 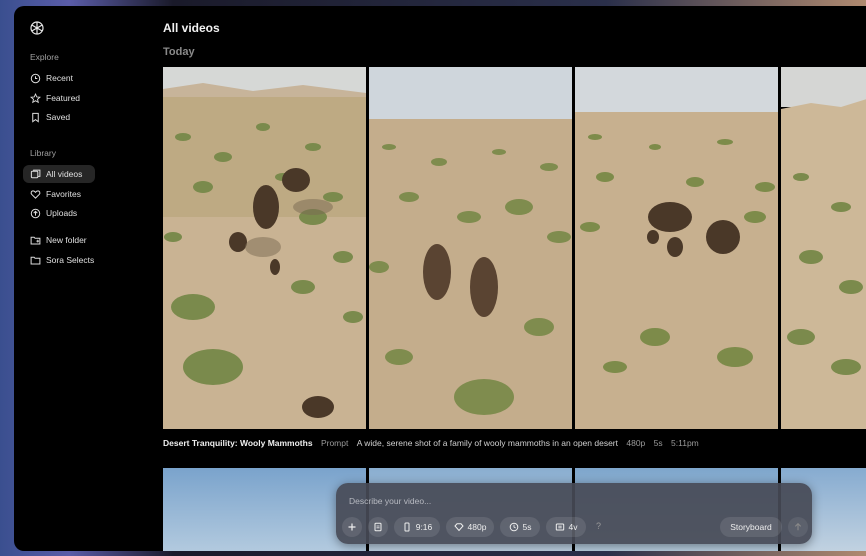 What do you see at coordinates (566, 527) in the screenshot?
I see `variations-button: 4v` at bounding box center [566, 527].